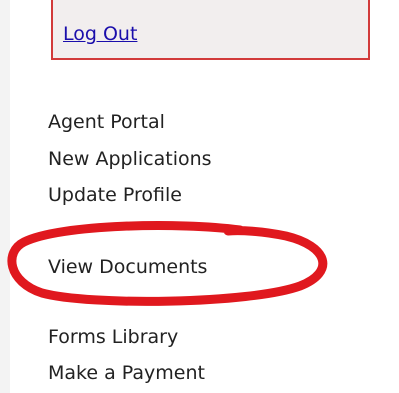 This screenshot has width=399, height=393. I want to click on nav-item-view-documents: View Documents, so click(127, 267).